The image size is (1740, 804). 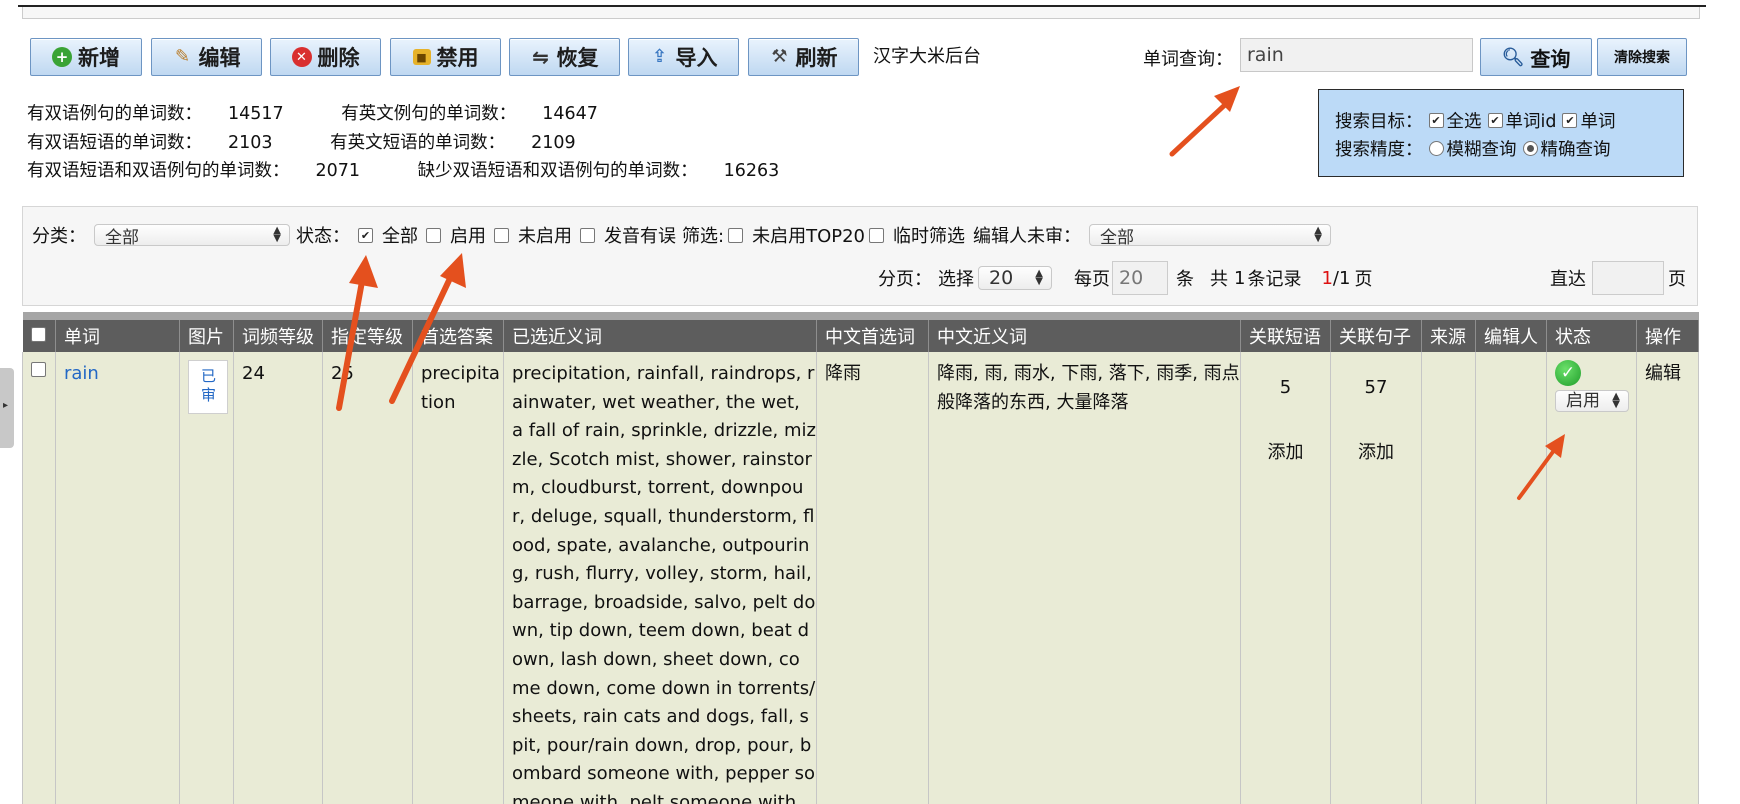 What do you see at coordinates (1436, 148) in the screenshot?
I see `fuzzy-radio` at bounding box center [1436, 148].